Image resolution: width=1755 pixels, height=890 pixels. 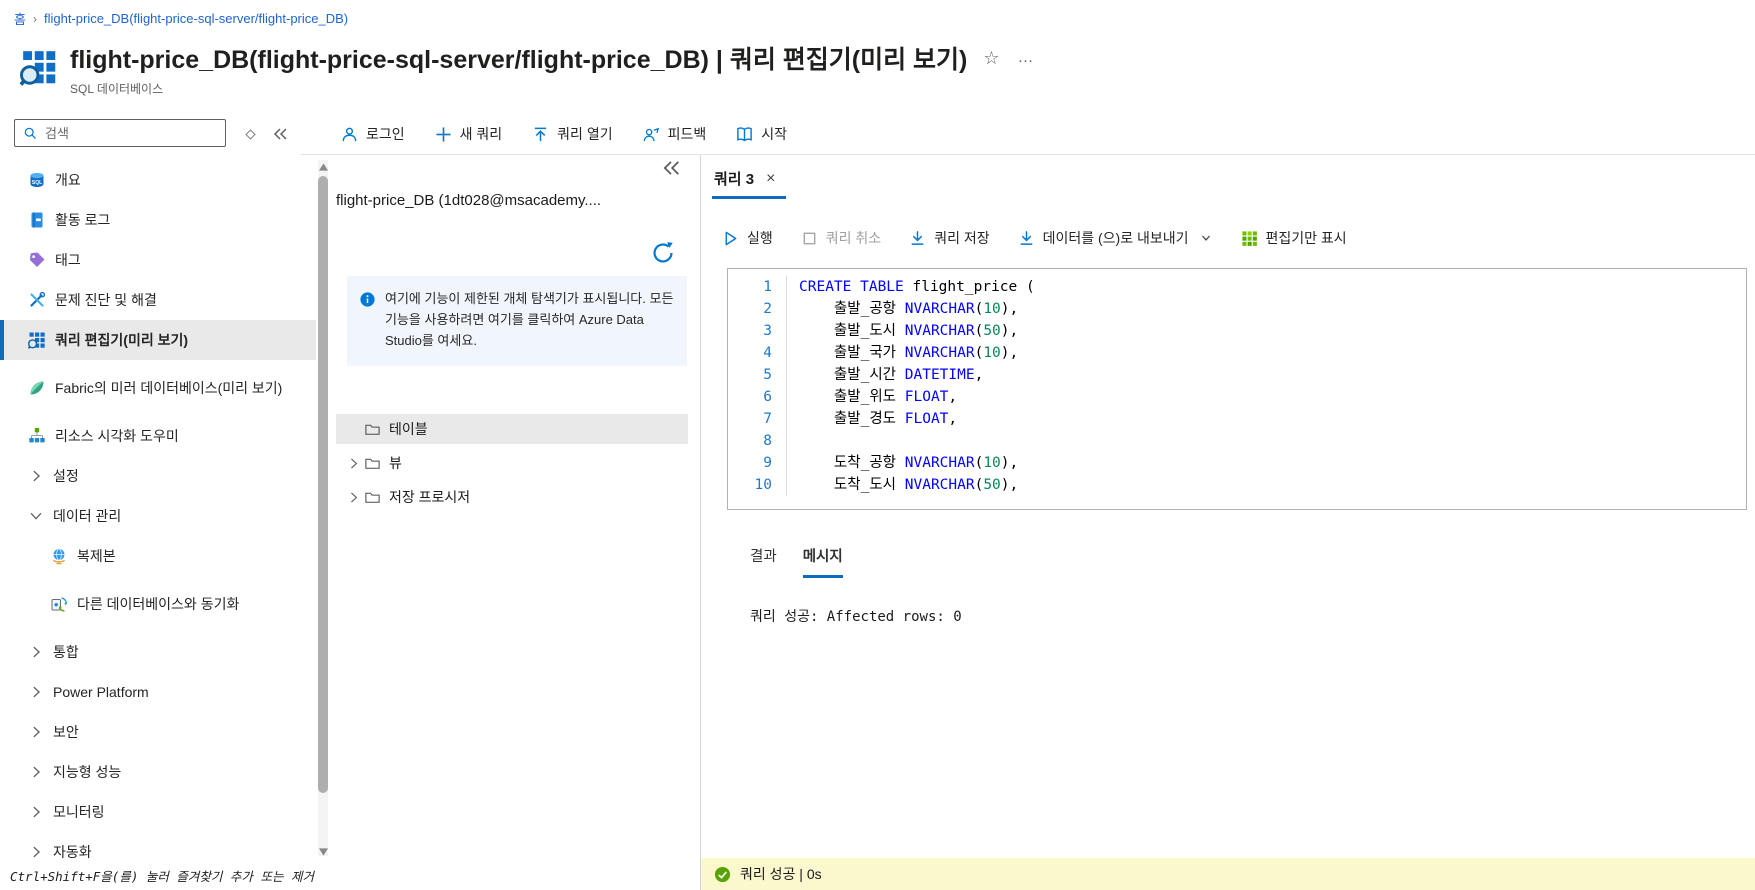 What do you see at coordinates (512, 497) in the screenshot?
I see `tree-item-stored-procedures: 저장 프로시저` at bounding box center [512, 497].